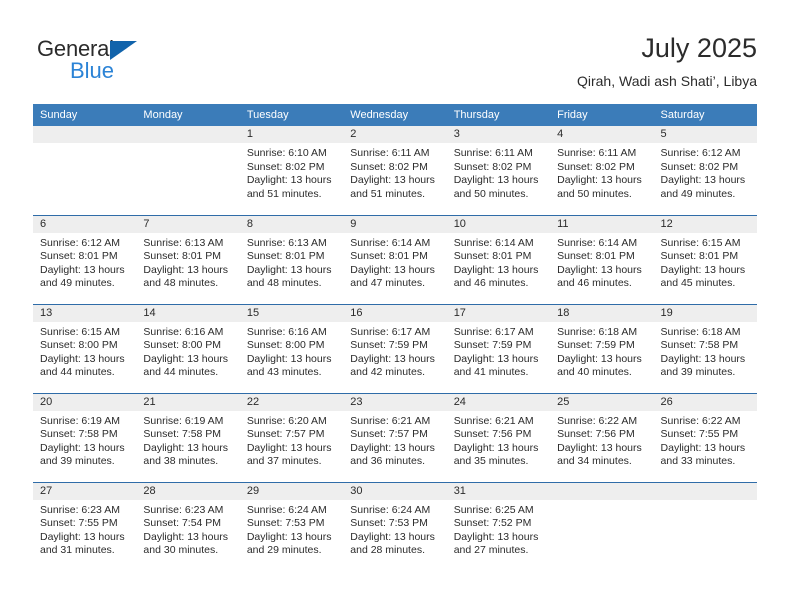 This screenshot has height=612, width=792. Describe the element at coordinates (77, 550) in the screenshot. I see `daylight-text-line2: and 31 minutes.` at that location.